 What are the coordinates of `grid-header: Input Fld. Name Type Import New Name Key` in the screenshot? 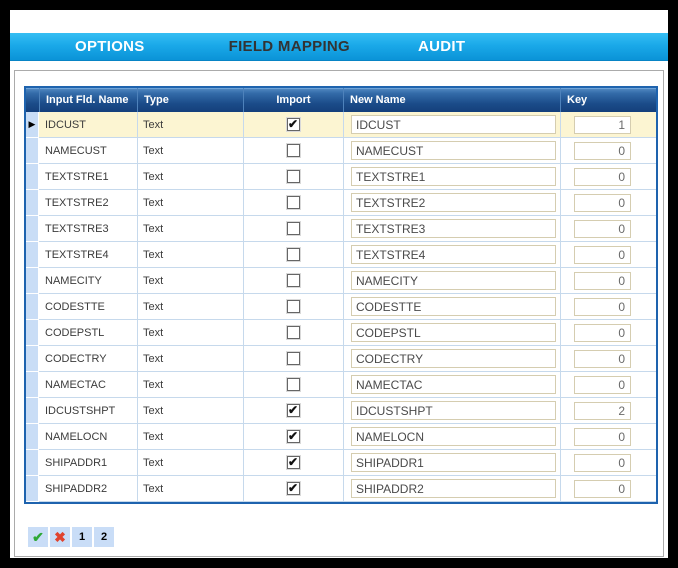 It's located at (341, 100).